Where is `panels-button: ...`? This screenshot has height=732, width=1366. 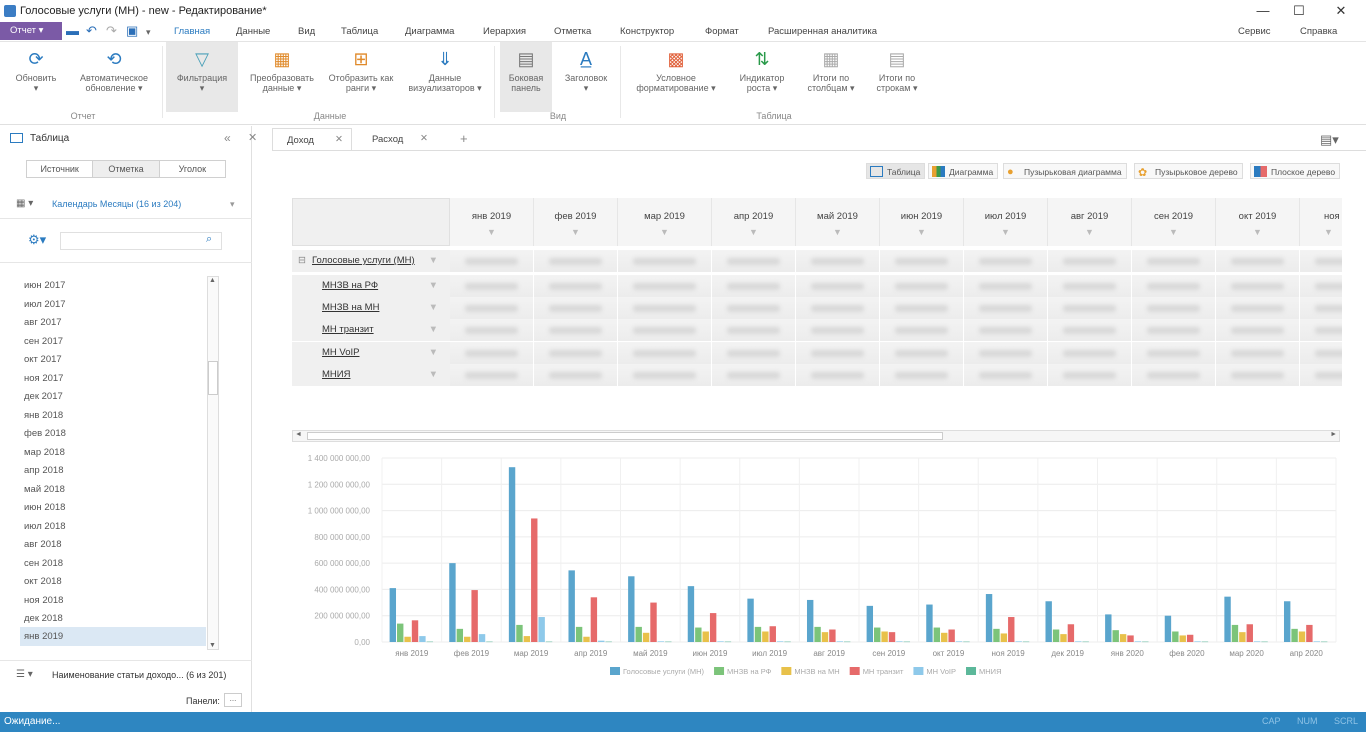 panels-button: ... is located at coordinates (233, 700).